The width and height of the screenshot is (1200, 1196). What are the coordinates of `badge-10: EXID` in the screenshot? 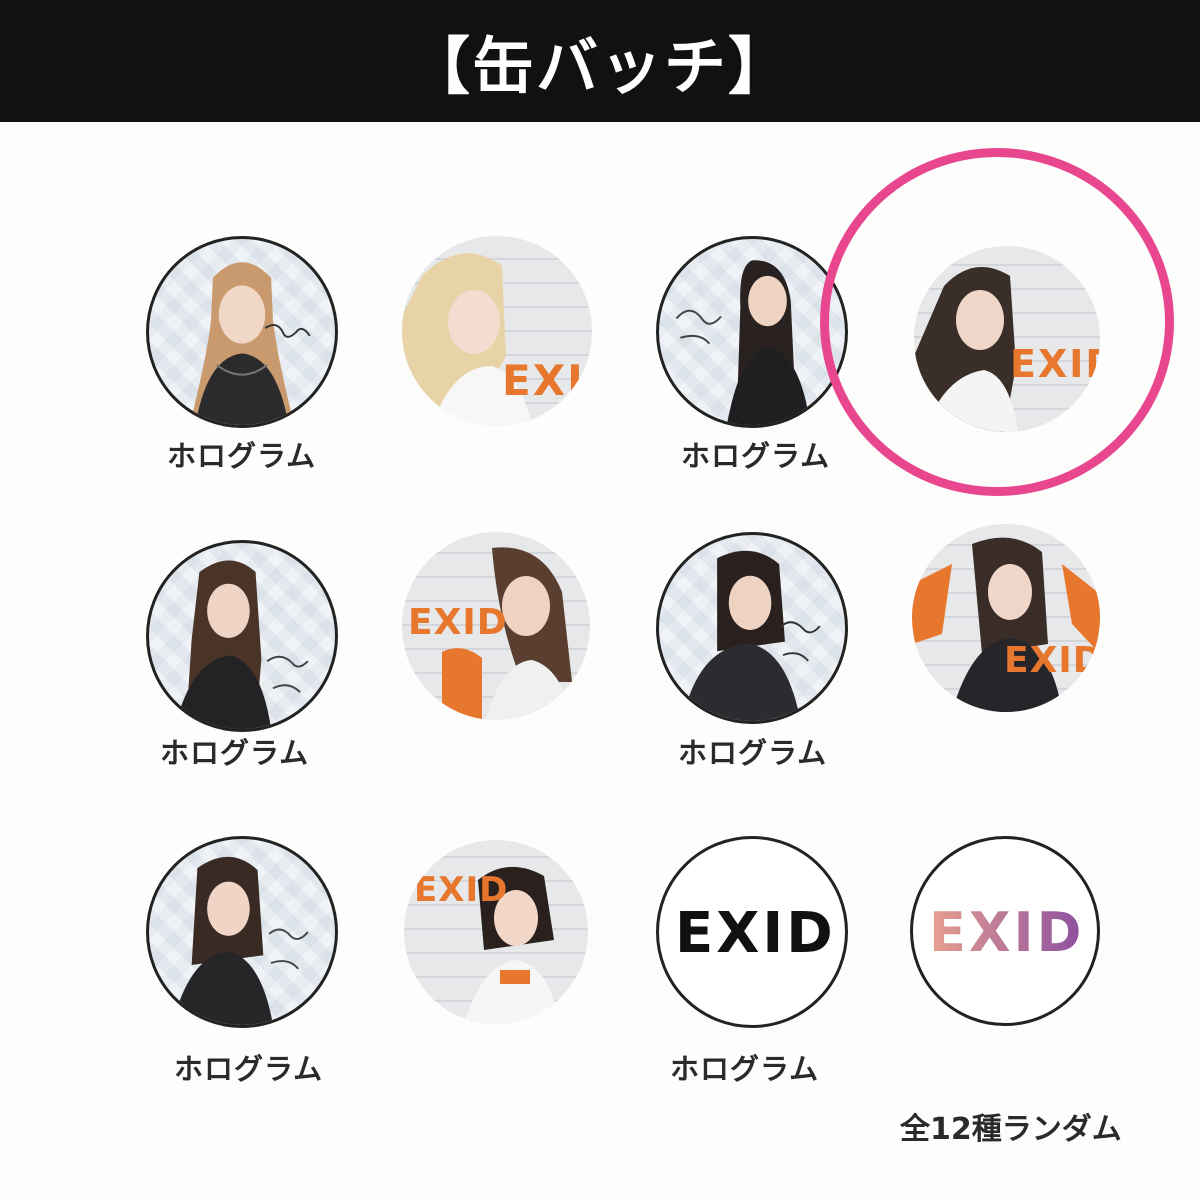 It's located at (496, 932).